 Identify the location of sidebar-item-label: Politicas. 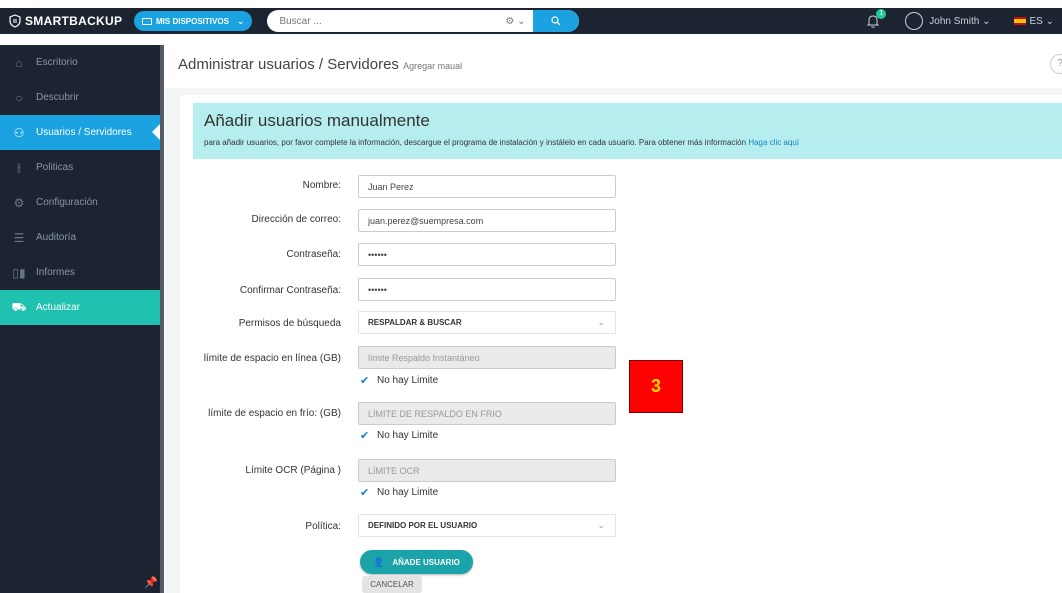
(55, 167).